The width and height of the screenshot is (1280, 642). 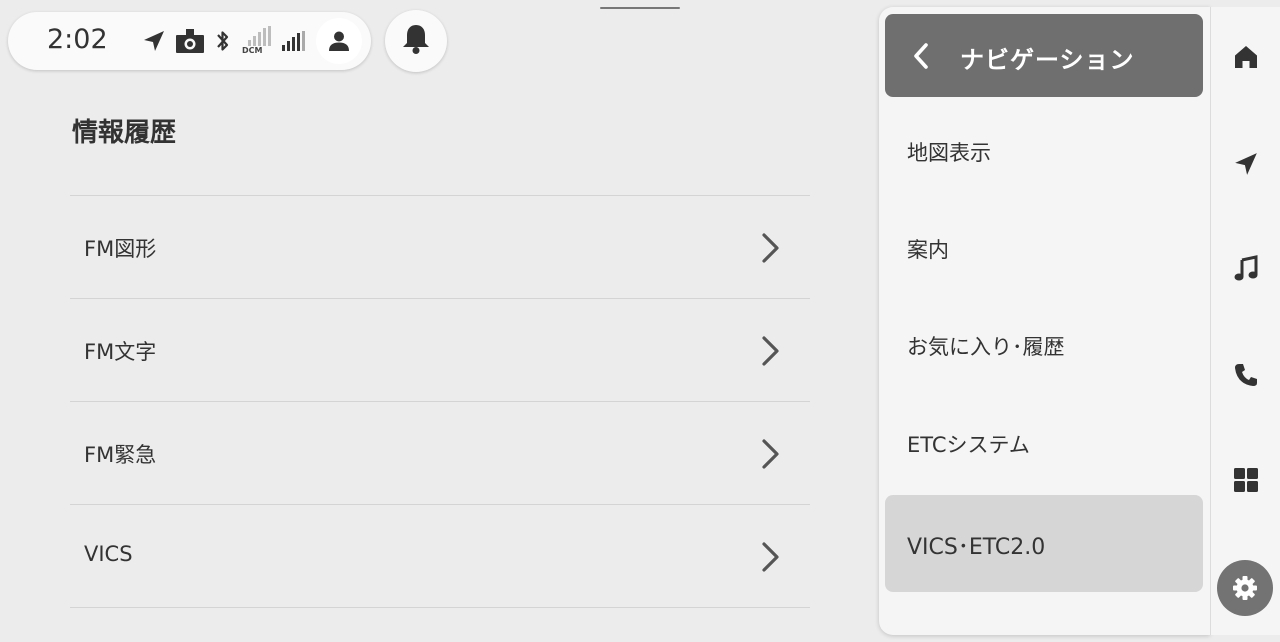 I want to click on nav-item-map-display: 地図表示, so click(x=1044, y=152).